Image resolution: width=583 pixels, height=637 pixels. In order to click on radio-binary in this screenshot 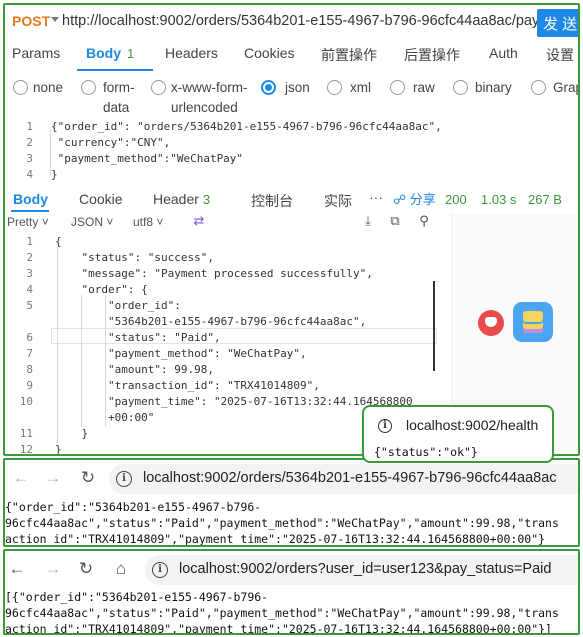, I will do `click(460, 87)`.